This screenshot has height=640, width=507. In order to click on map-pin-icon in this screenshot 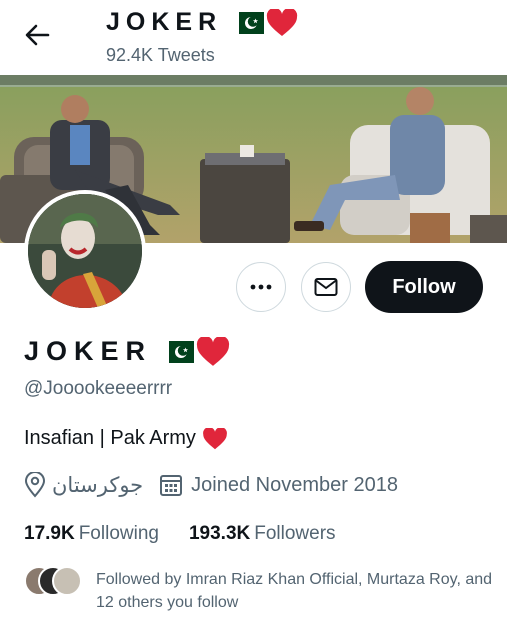, I will do `click(35, 485)`.